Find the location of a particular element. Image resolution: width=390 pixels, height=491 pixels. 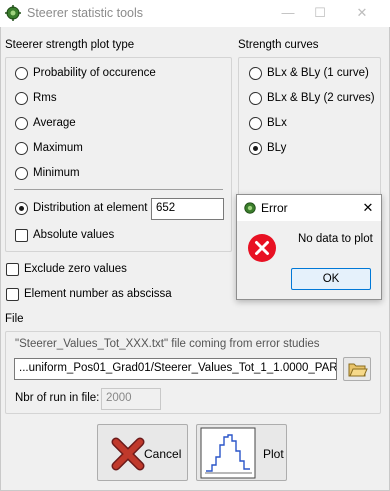

minimize-icon: — is located at coordinates (288, 13).